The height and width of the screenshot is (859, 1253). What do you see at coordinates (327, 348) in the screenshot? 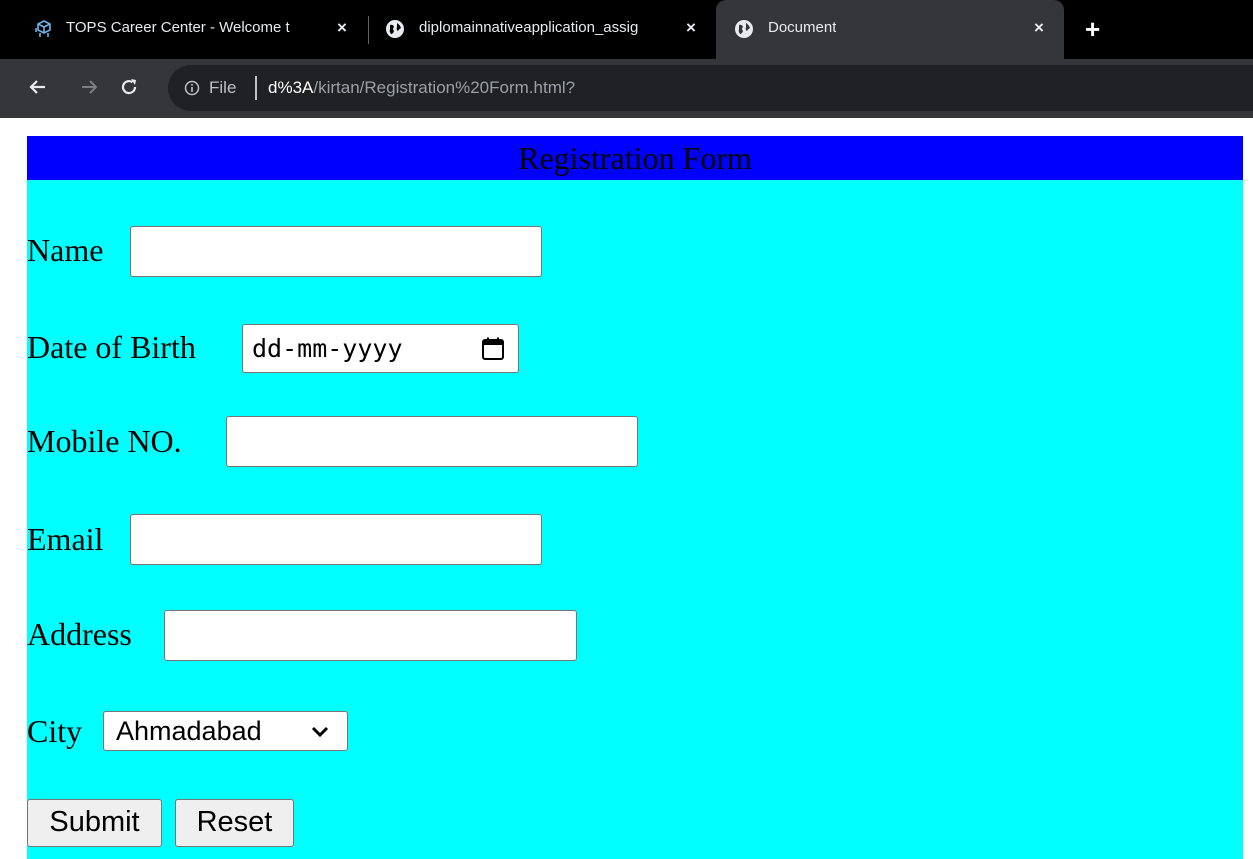
I see `date-placeholder: dd-mm-yyyy` at bounding box center [327, 348].